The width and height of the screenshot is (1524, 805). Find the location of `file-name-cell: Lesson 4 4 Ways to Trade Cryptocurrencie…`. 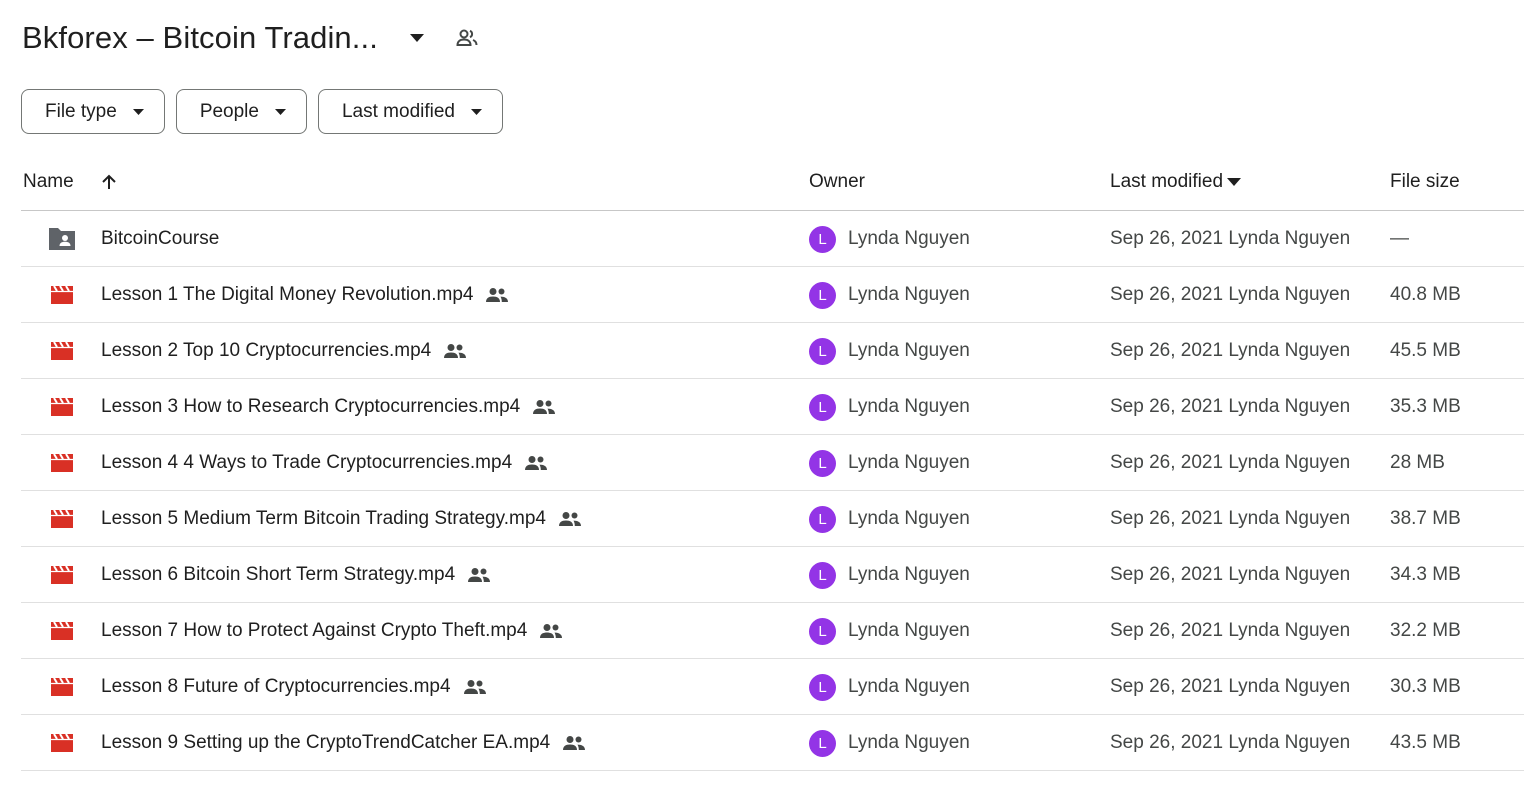

file-name-cell: Lesson 4 4 Ways to Trade Cryptocurrencie… is located at coordinates (324, 463).